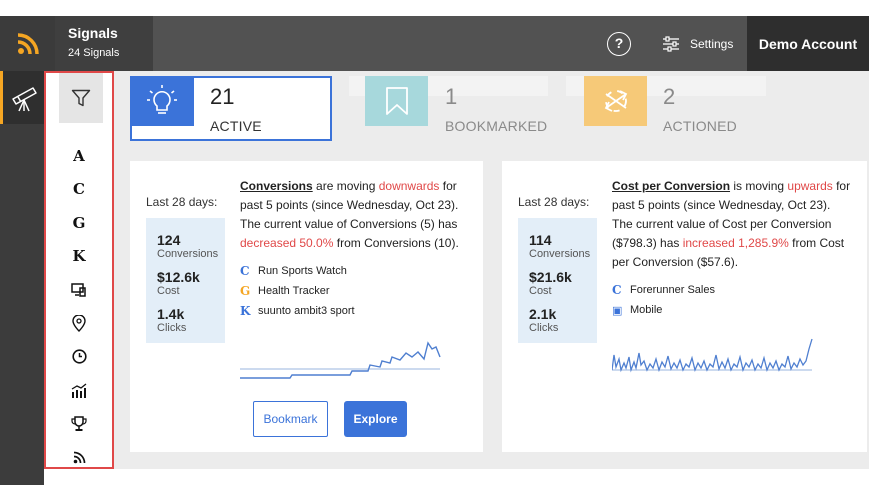 This screenshot has height=485, width=869. Describe the element at coordinates (79, 156) in the screenshot. I see `filter-a: A` at that location.